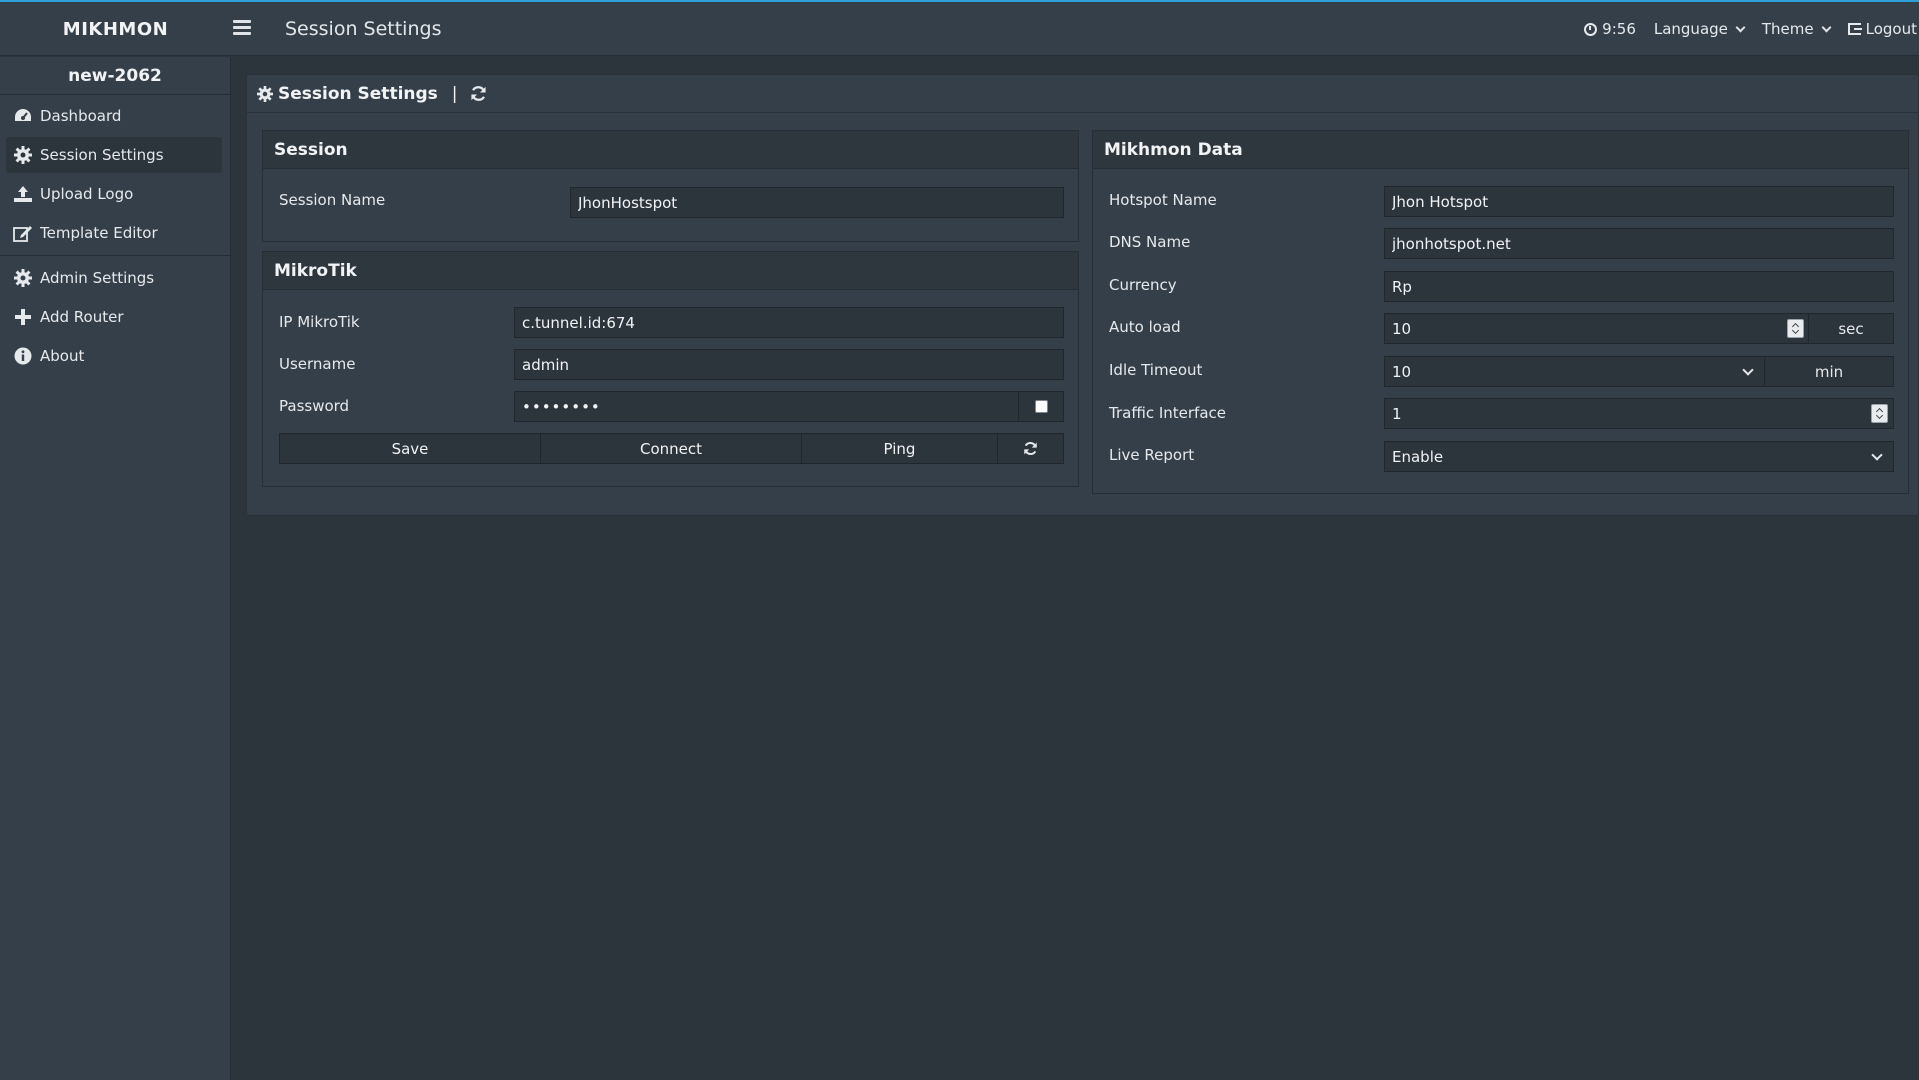 The height and width of the screenshot is (1080, 1919). What do you see at coordinates (1152, 455) in the screenshot?
I see `live-report-label: Live Report` at bounding box center [1152, 455].